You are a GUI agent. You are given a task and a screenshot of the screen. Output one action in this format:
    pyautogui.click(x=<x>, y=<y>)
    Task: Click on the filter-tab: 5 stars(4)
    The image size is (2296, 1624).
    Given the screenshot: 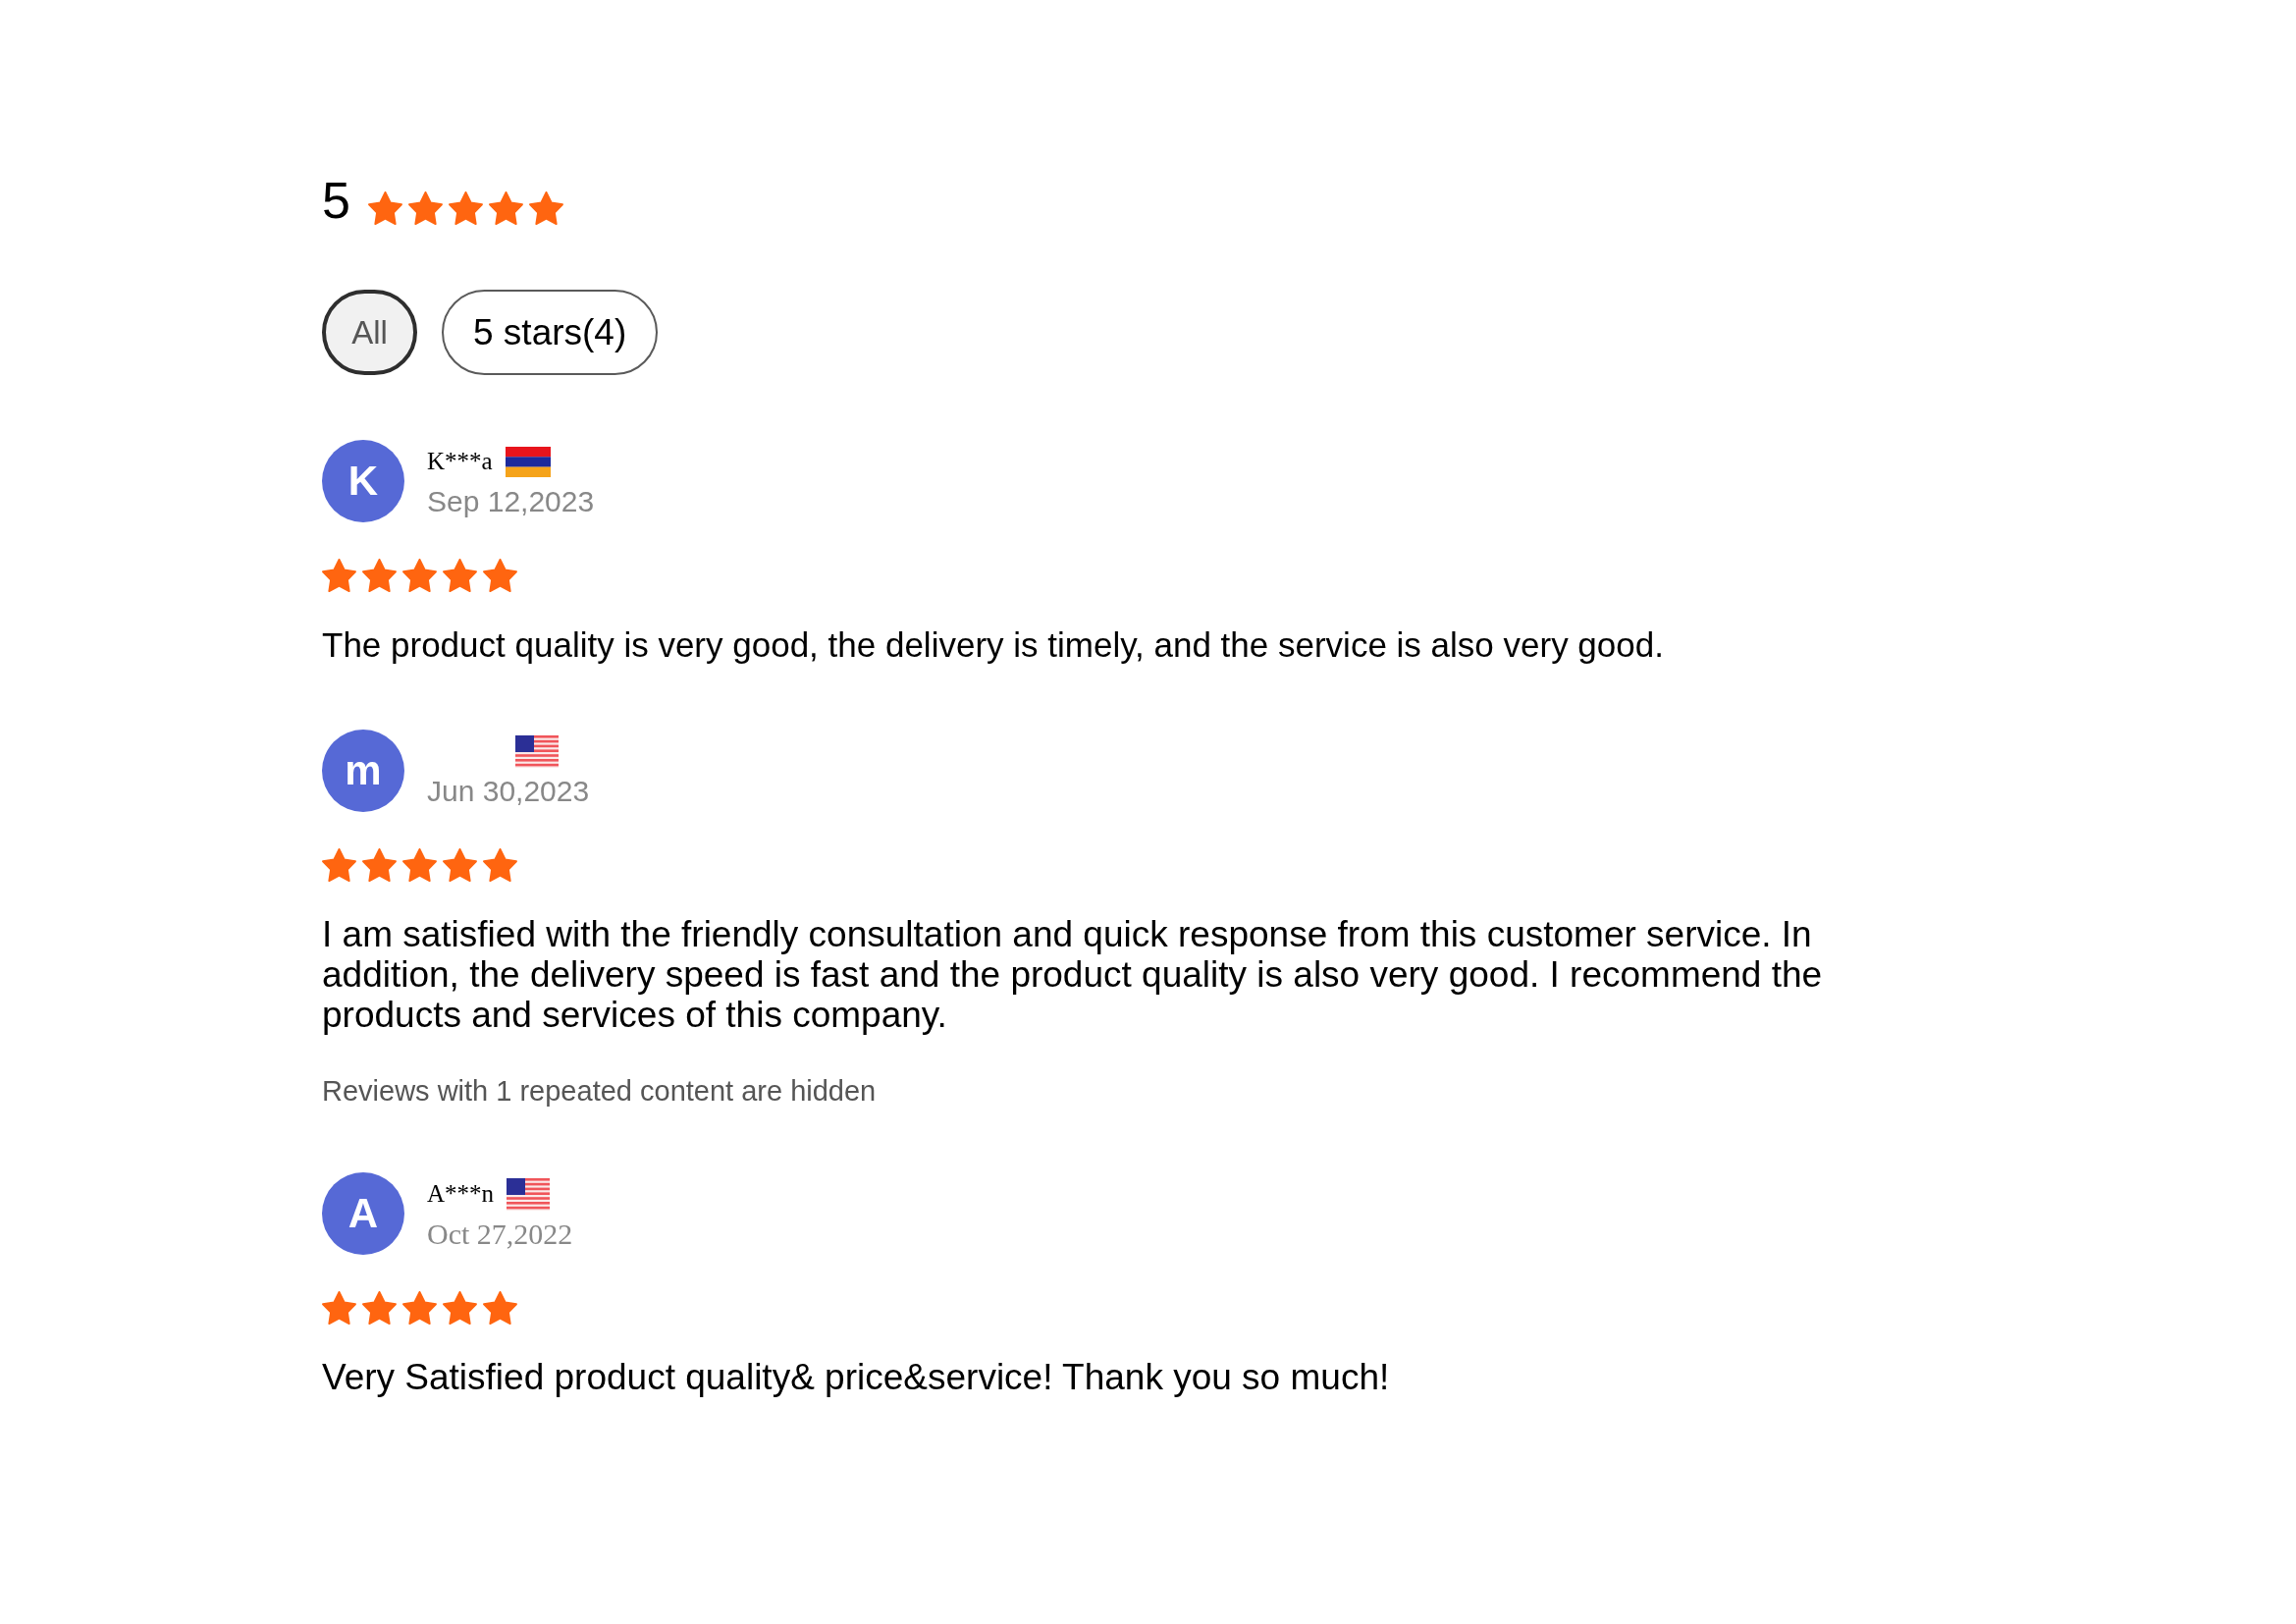 What is the action you would take?
    pyautogui.click(x=550, y=332)
    